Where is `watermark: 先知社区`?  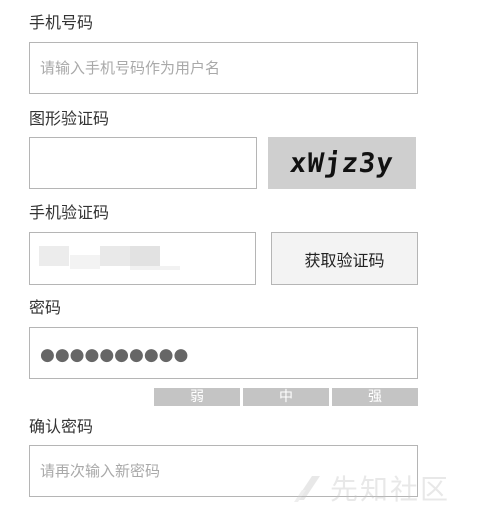 watermark: 先知社区 is located at coordinates (371, 488).